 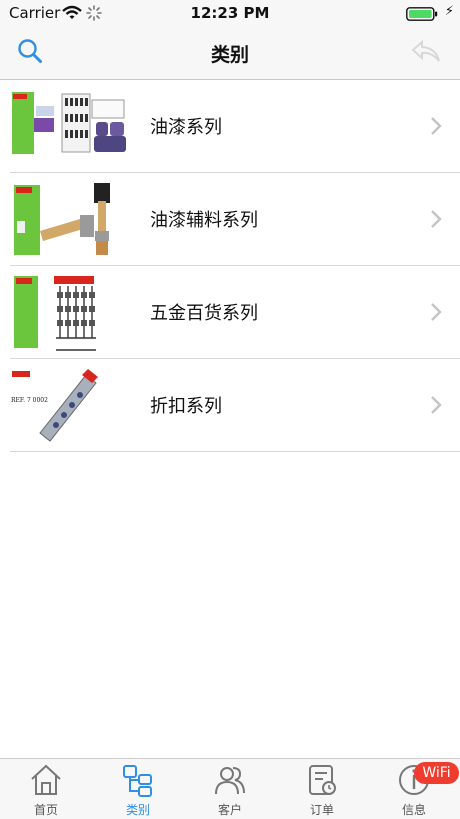 I want to click on wifi-badge: WiFi, so click(x=436, y=773).